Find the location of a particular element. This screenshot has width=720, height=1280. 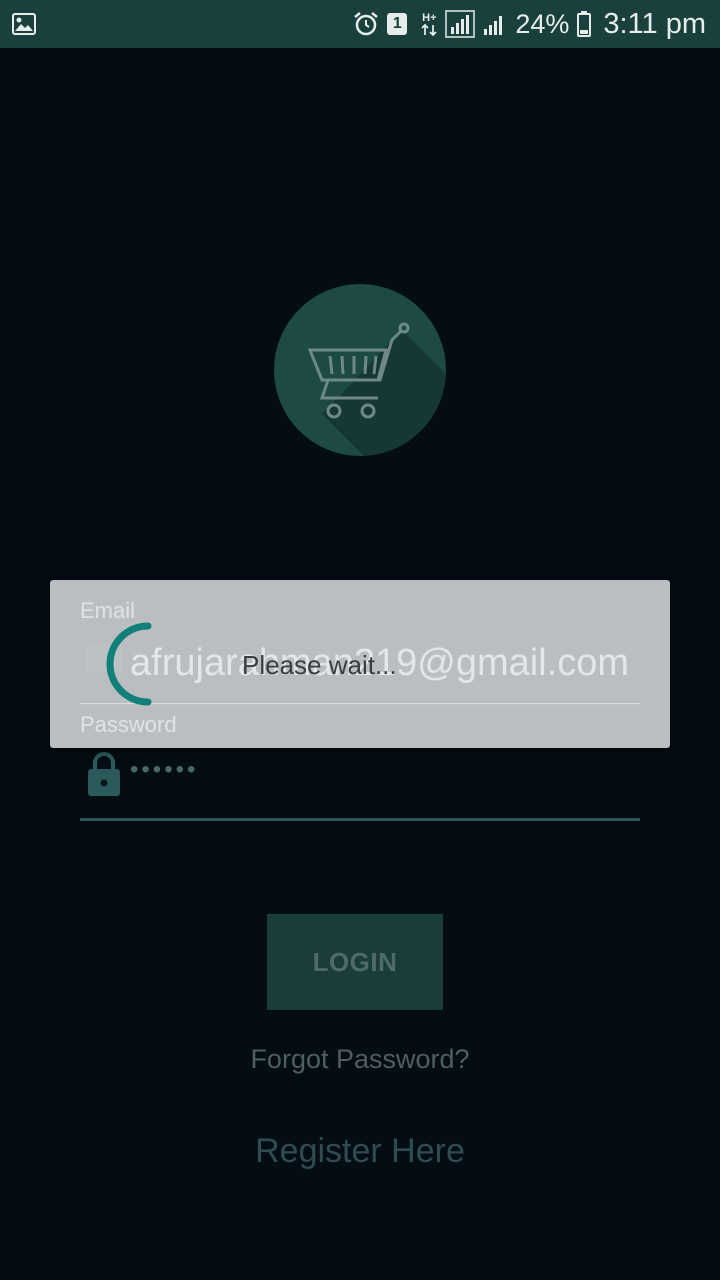

signal-icon-sim2 is located at coordinates (493, 25).